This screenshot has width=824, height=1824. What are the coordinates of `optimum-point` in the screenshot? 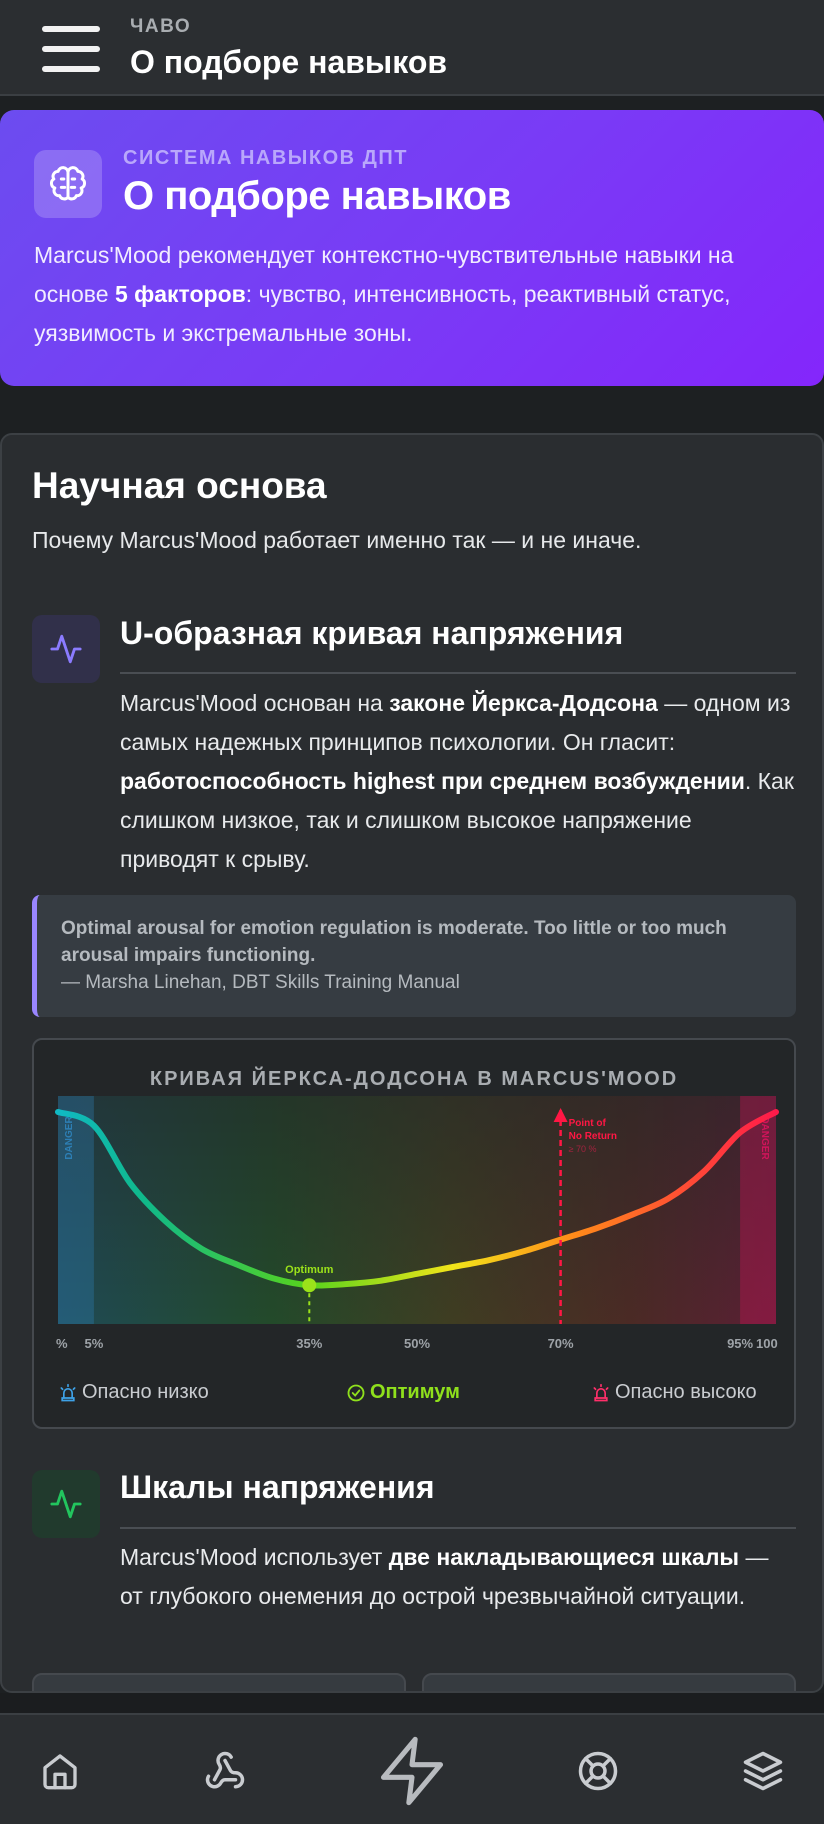 It's located at (309, 1285).